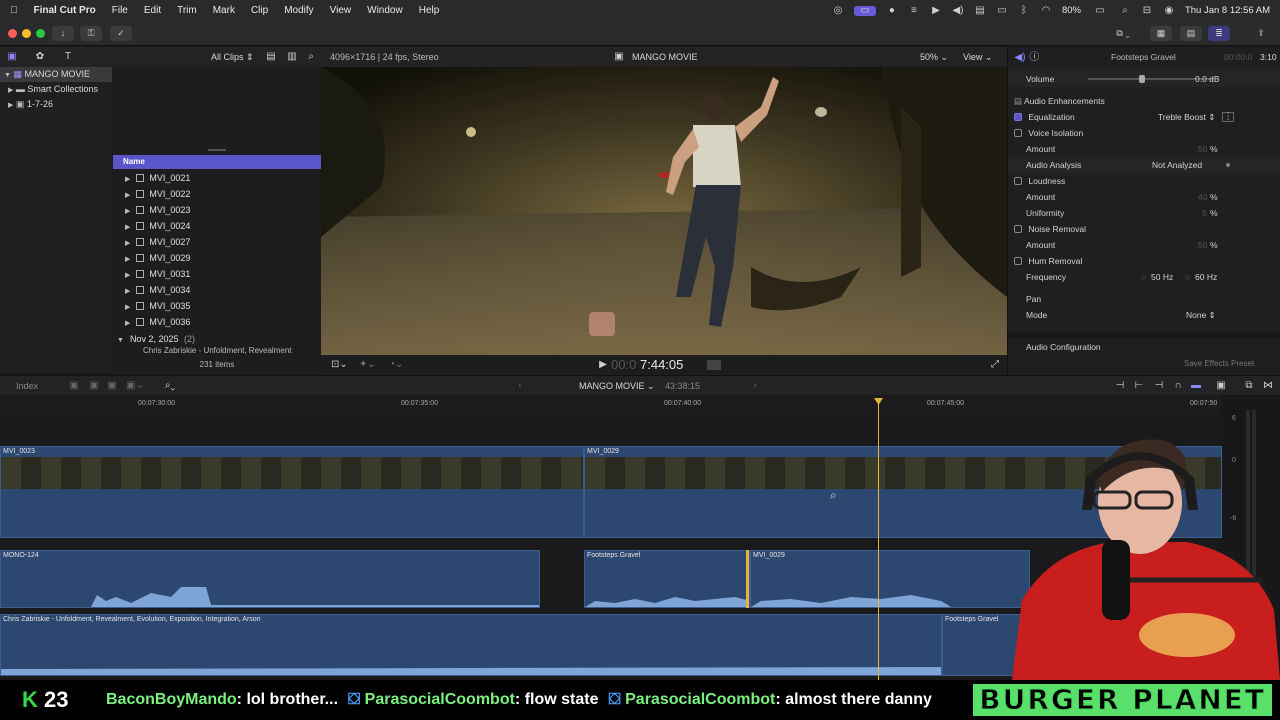 The image size is (1280, 720). I want to click on keywords-icon: ⚿, so click(91, 33).